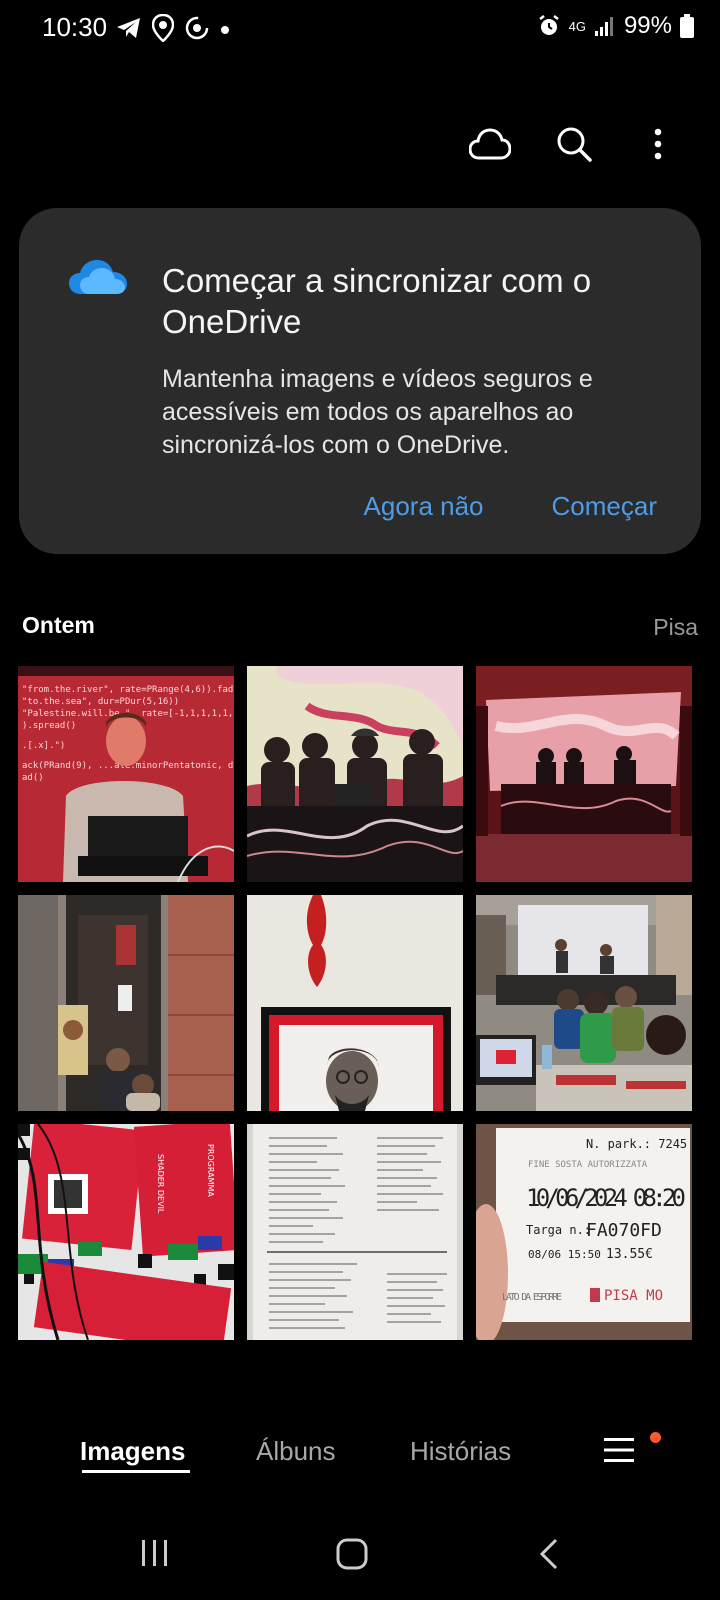  What do you see at coordinates (225, 31) in the screenshot?
I see `dot-icon` at bounding box center [225, 31].